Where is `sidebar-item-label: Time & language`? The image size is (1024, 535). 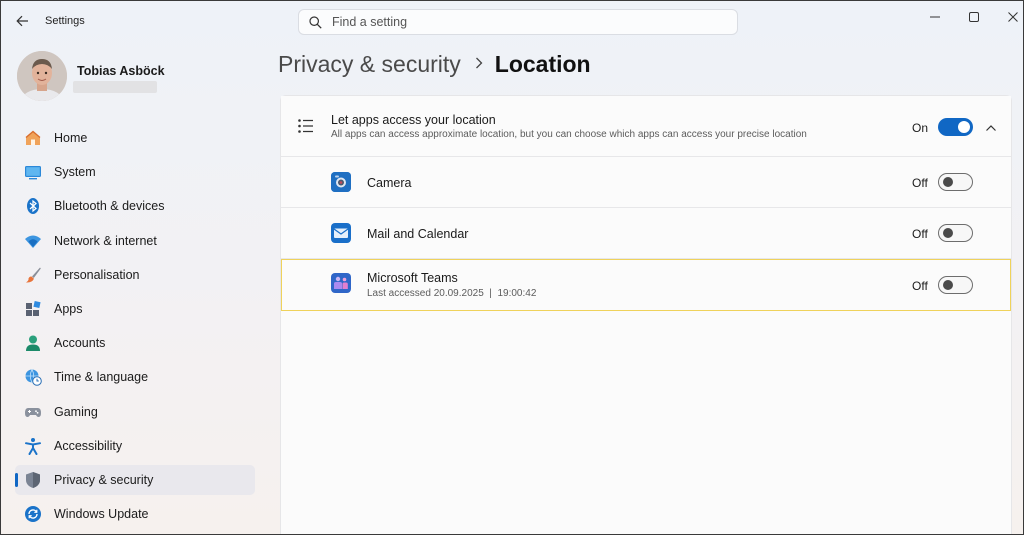 sidebar-item-label: Time & language is located at coordinates (101, 377).